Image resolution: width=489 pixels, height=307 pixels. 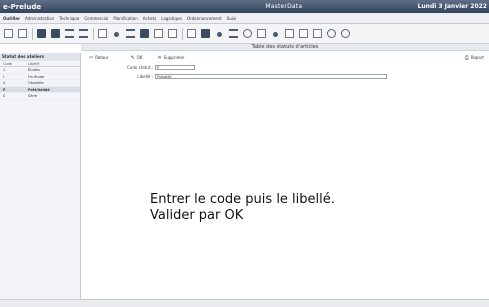 I want to click on row-label: Fin étude, so click(x=36, y=76).